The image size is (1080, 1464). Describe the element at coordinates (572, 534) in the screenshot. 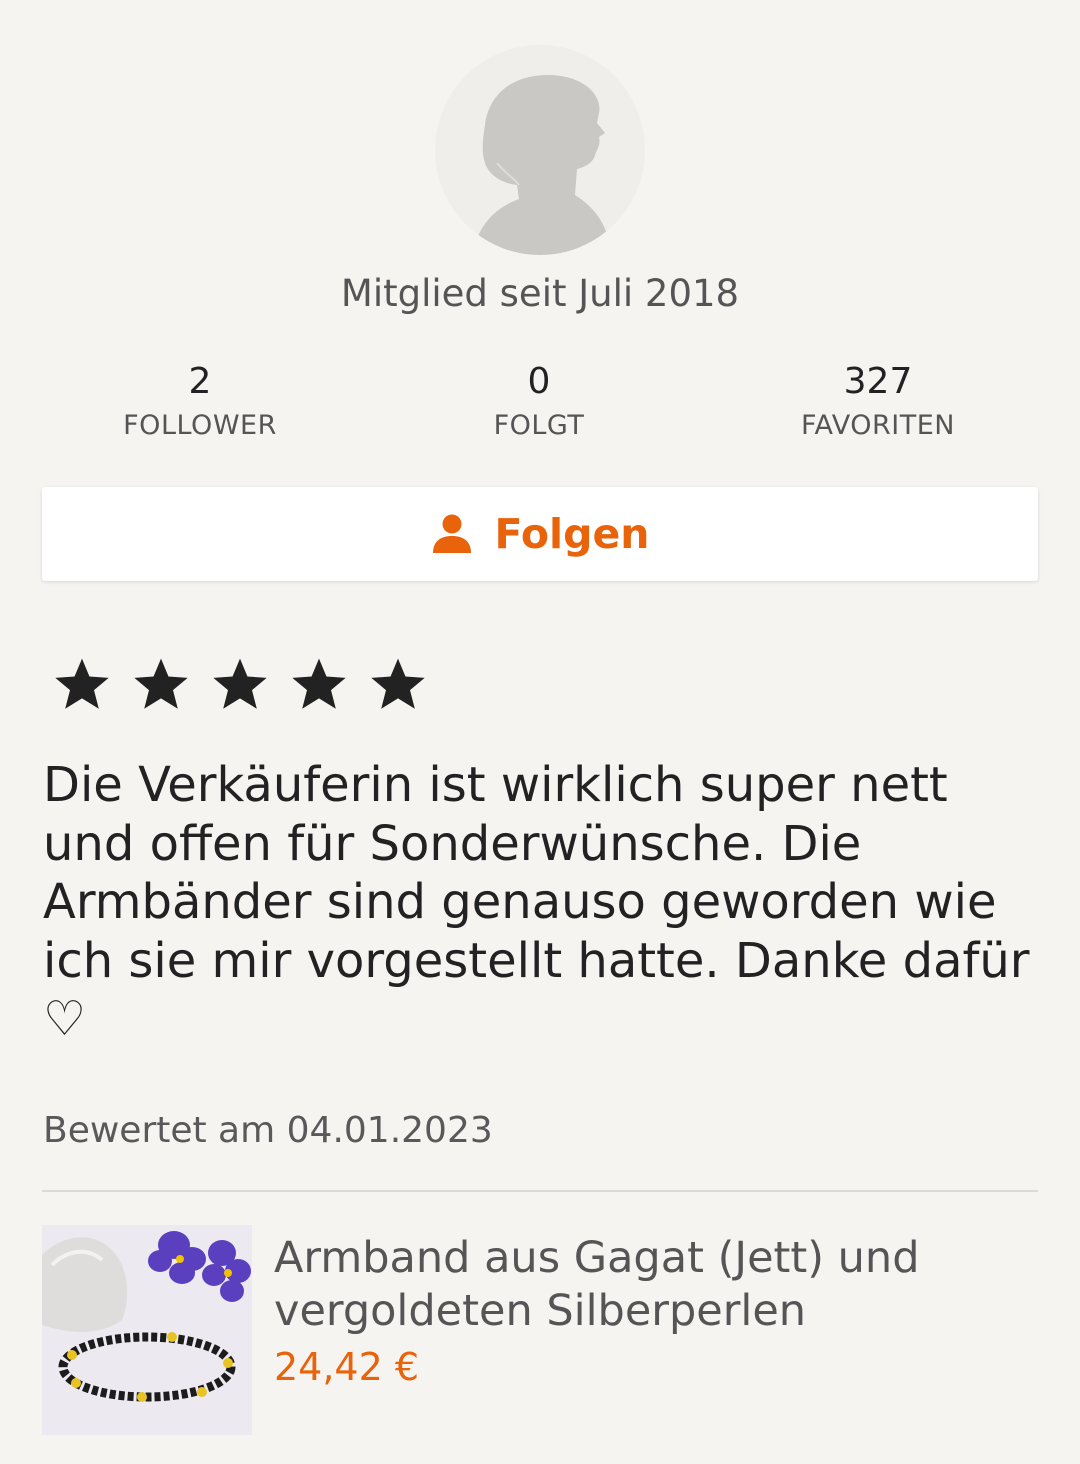

I see `follow-button-label: Folgen` at that location.